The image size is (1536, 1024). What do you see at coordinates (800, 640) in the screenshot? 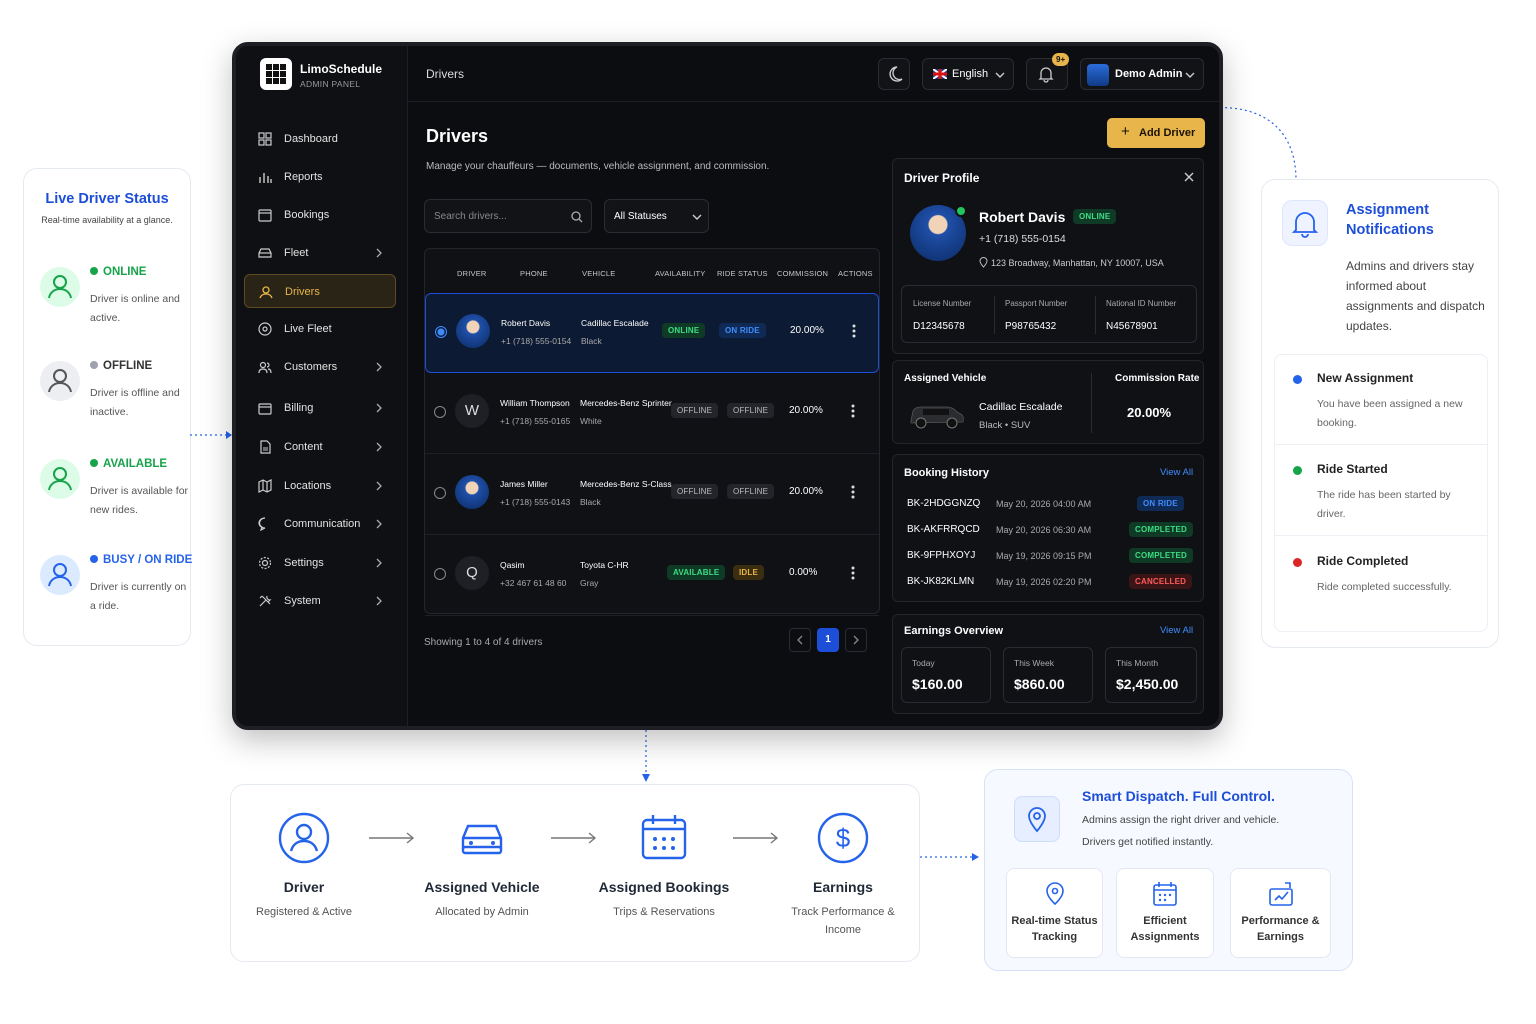
I see `prev-page-button` at bounding box center [800, 640].